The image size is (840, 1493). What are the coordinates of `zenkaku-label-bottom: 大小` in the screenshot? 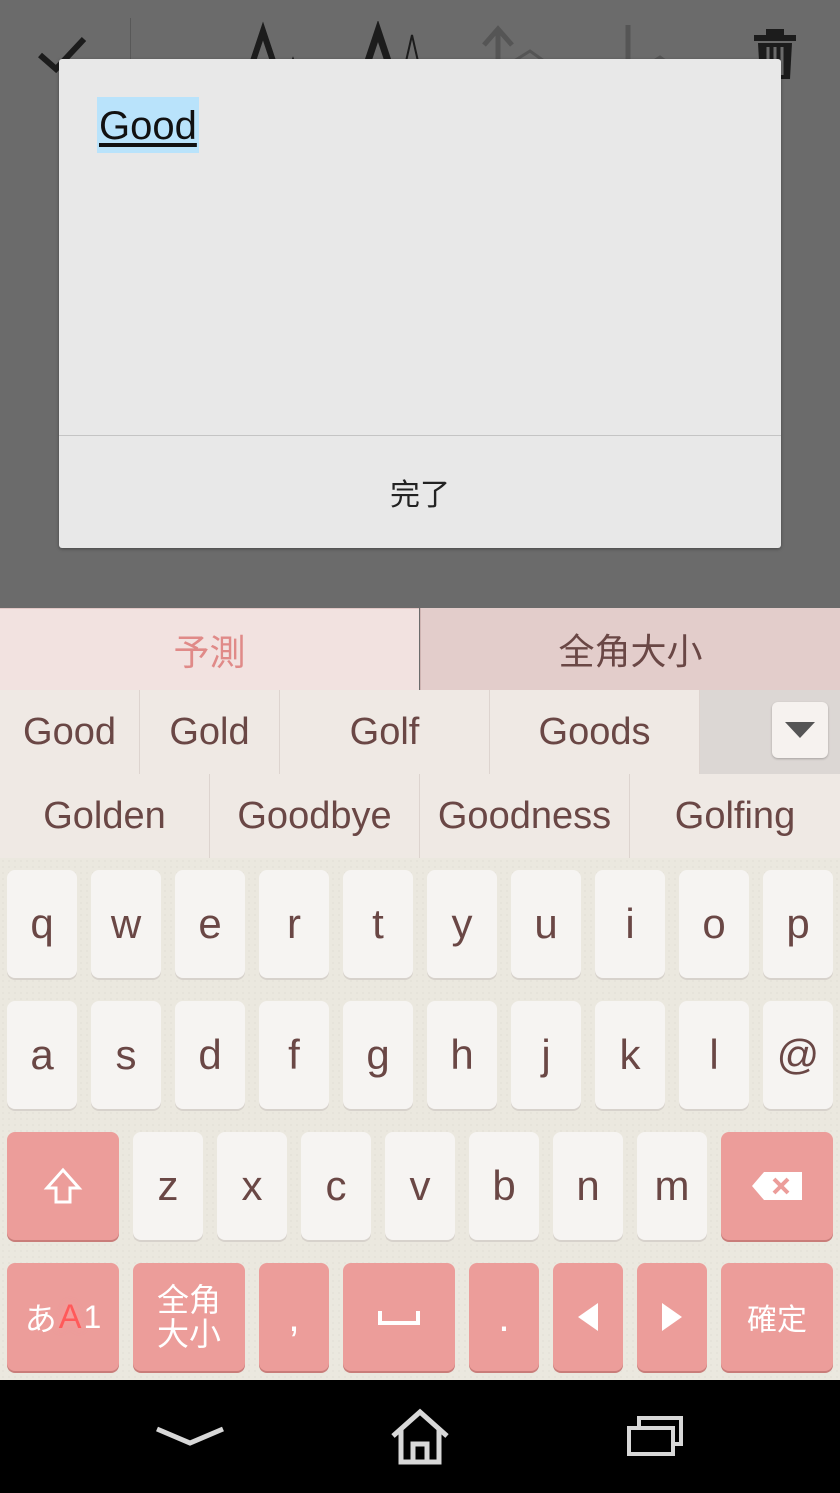 It's located at (188, 1334).